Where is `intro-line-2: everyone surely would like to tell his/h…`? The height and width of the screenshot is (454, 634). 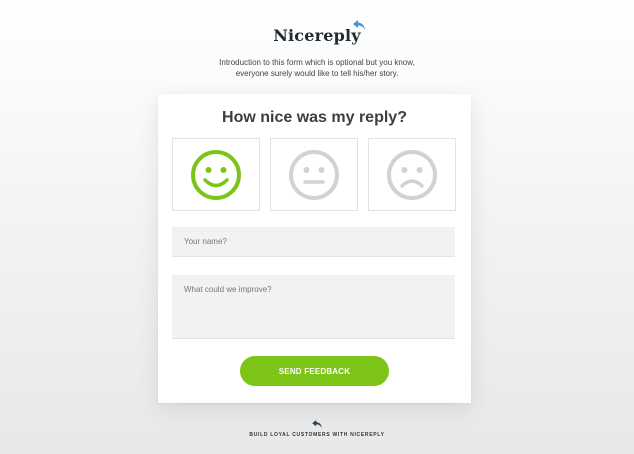 intro-line-2: everyone surely would like to tell his/h… is located at coordinates (317, 73).